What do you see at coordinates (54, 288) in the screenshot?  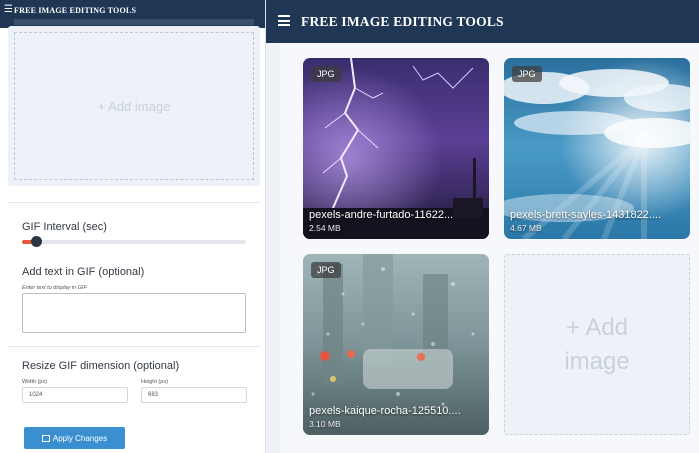 I see `gif-text-hint: Enter text to display in GIF` at bounding box center [54, 288].